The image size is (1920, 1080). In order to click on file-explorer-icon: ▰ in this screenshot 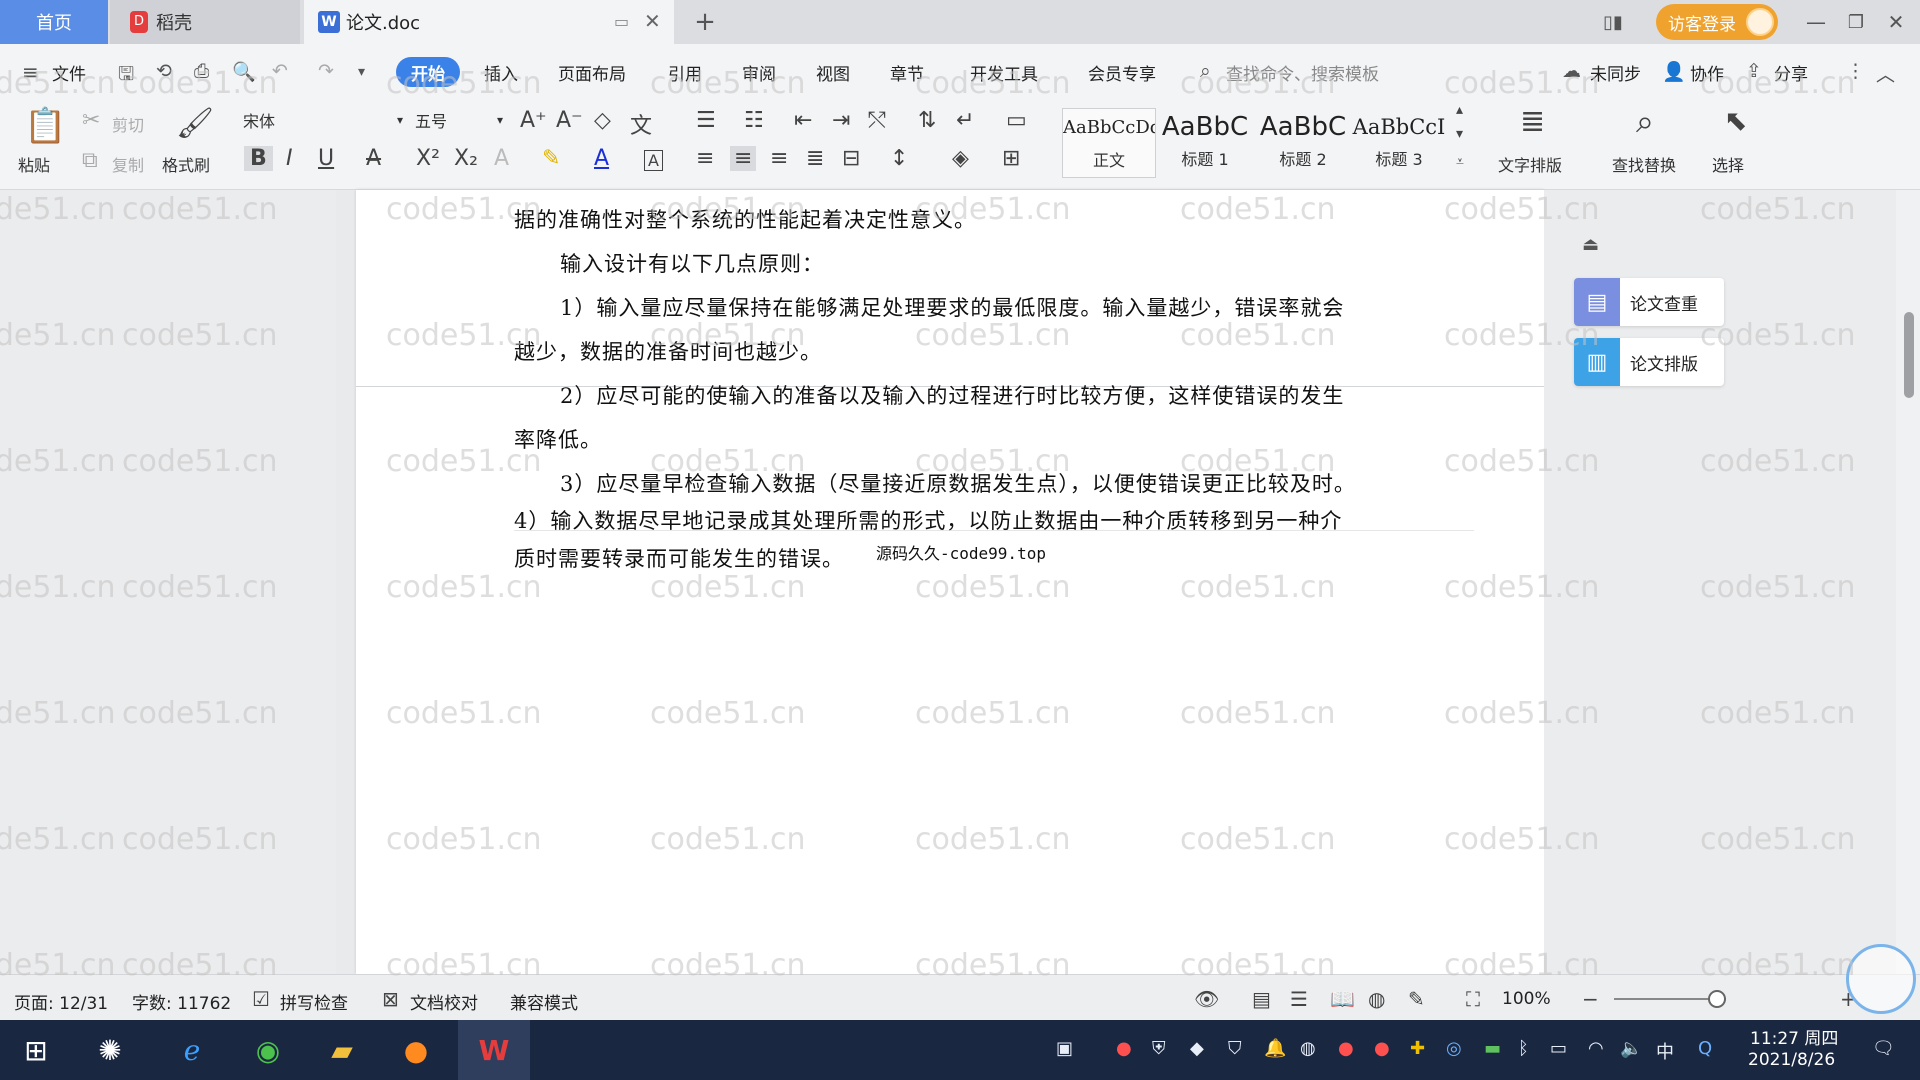, I will do `click(342, 1050)`.